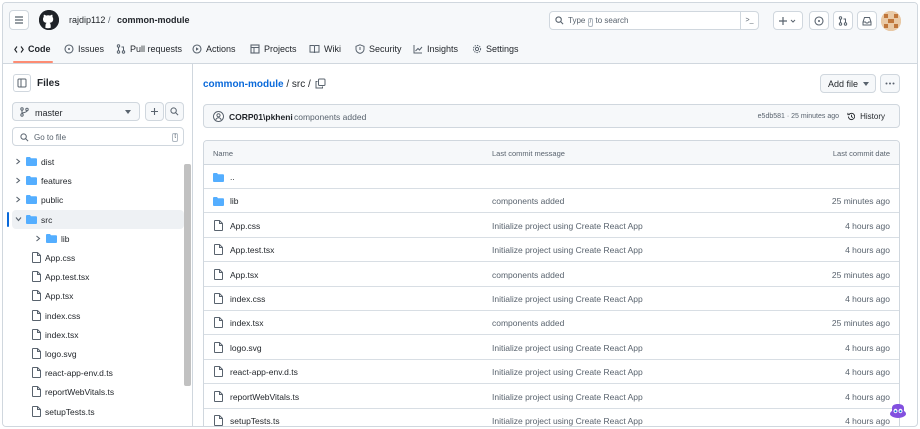  I want to click on global-search-input: Type / to search >_, so click(654, 20).